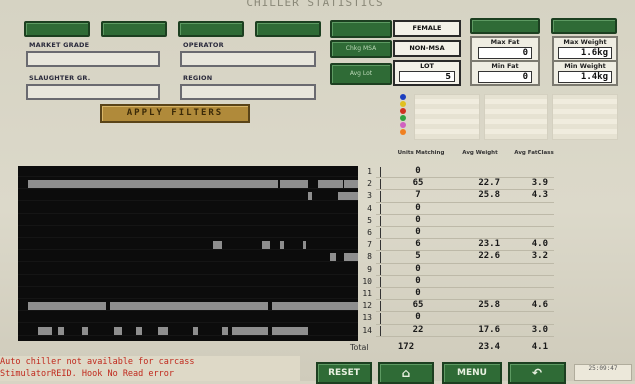 The image size is (635, 384). Describe the element at coordinates (458, 306) in the screenshot. I see `table-row: 12 65 25.8 4.6` at that location.